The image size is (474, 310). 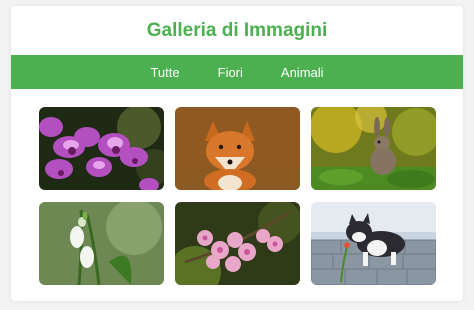 I want to click on snowdrop-image, so click(x=101, y=243).